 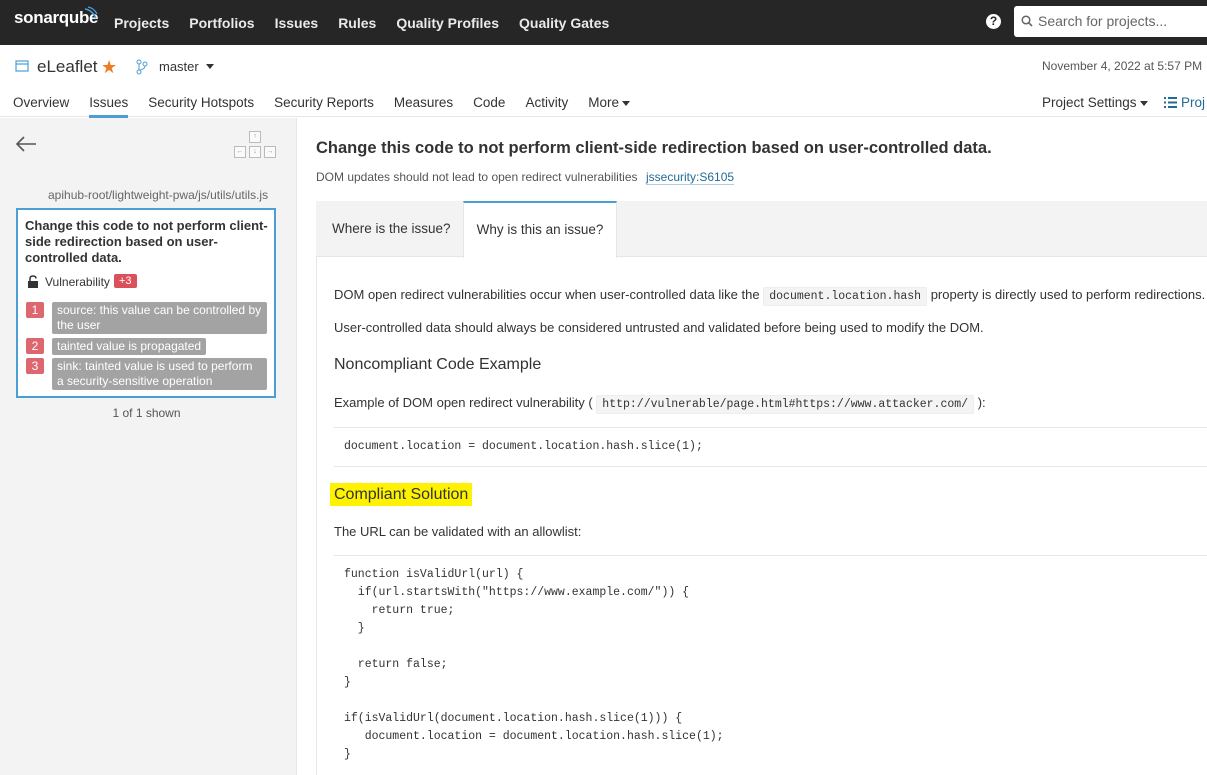 I want to click on tab-security-hotspots: Security Hotspots, so click(x=201, y=106).